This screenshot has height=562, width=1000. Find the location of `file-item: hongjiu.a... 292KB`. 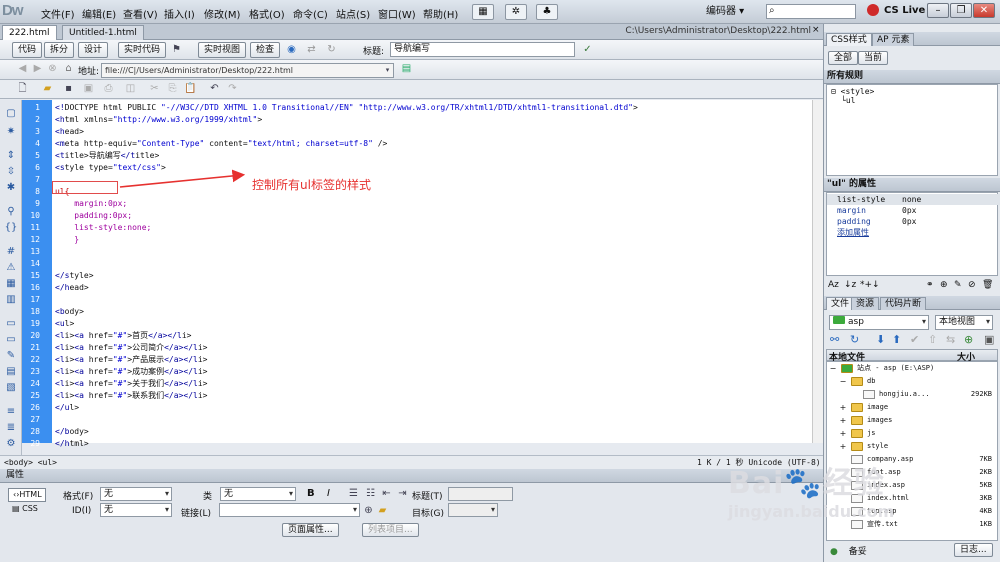

file-item: hongjiu.a... 292KB is located at coordinates (910, 394).